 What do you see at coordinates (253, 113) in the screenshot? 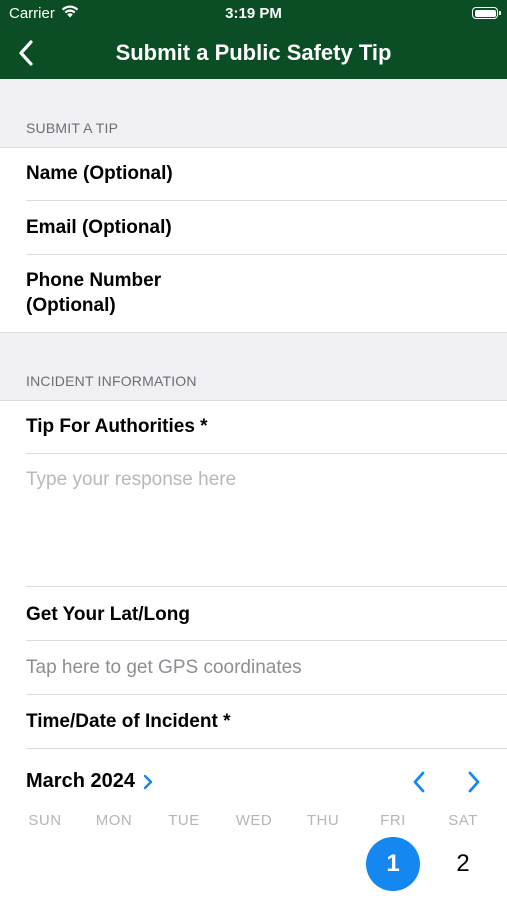
I see `section-header-submit-a-tip: SUBMIT A TIP` at bounding box center [253, 113].